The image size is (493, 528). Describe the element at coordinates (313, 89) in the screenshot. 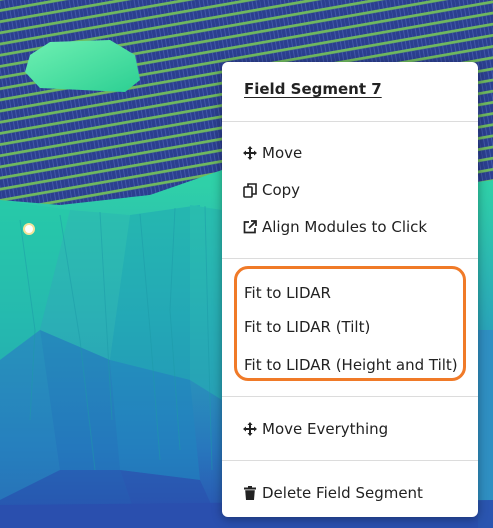

I see `context-menu-title: Field Segment 7` at that location.